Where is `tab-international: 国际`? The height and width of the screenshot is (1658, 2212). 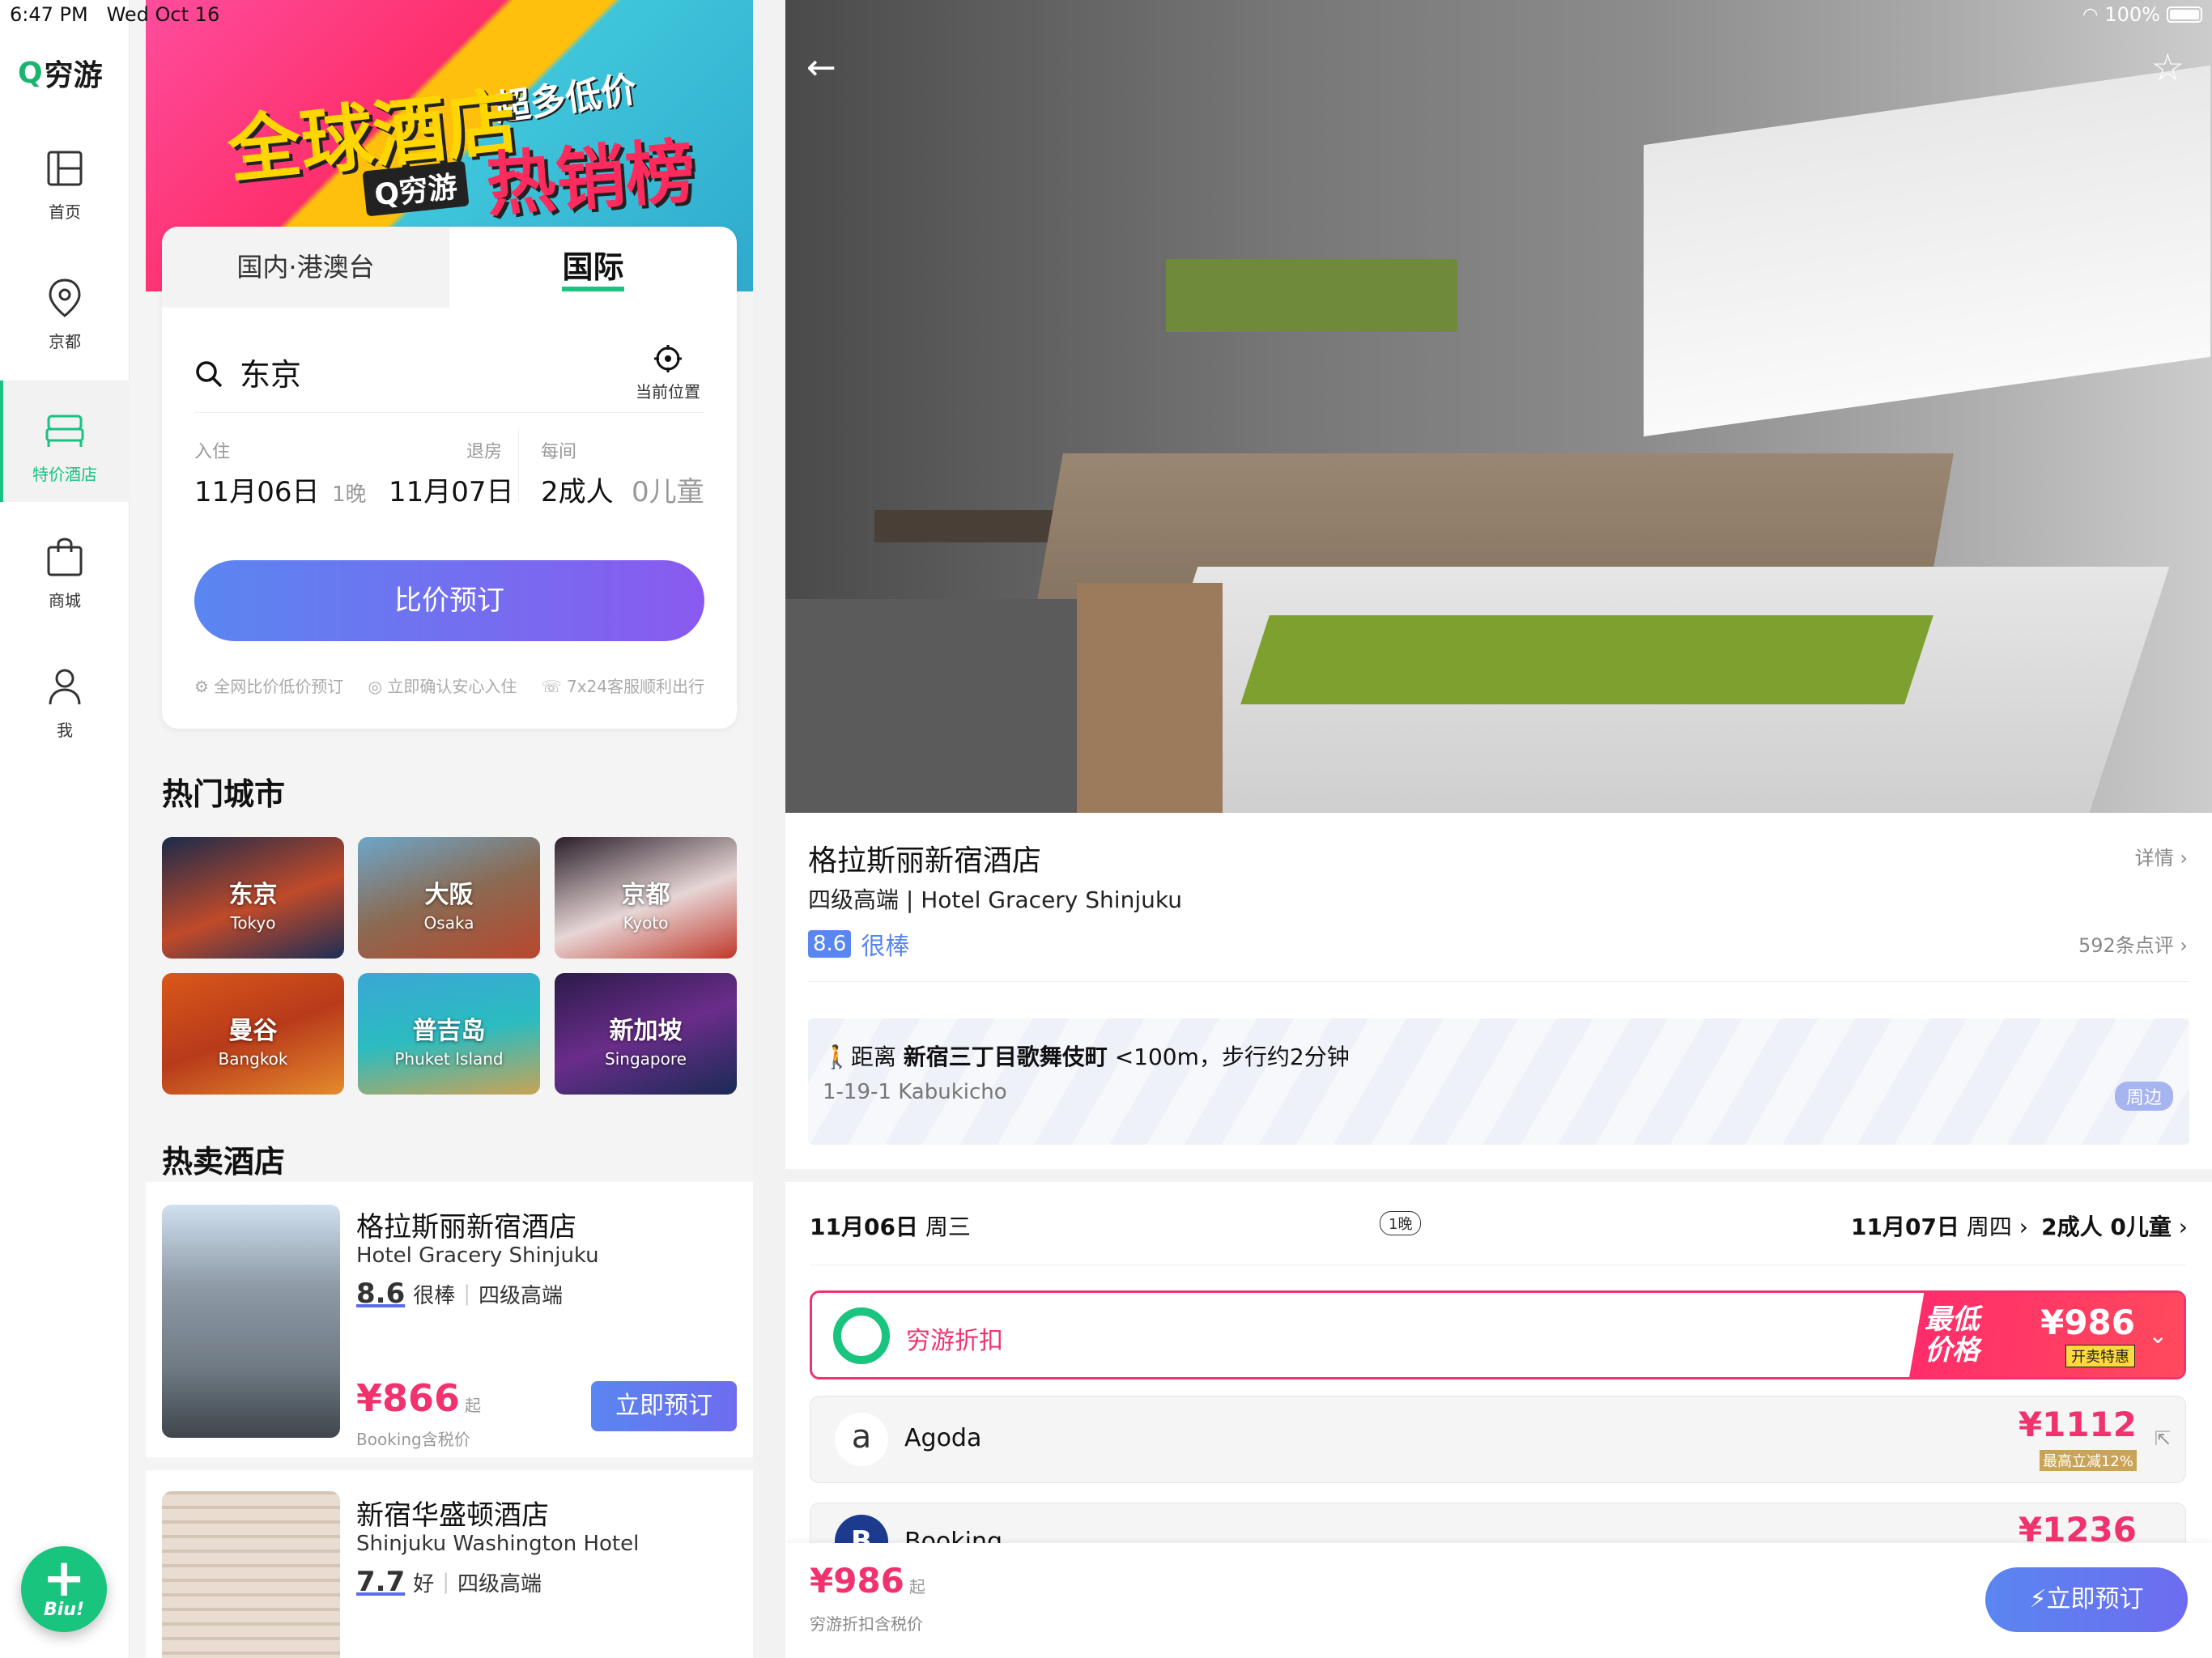
tab-international: 国际 is located at coordinates (593, 267).